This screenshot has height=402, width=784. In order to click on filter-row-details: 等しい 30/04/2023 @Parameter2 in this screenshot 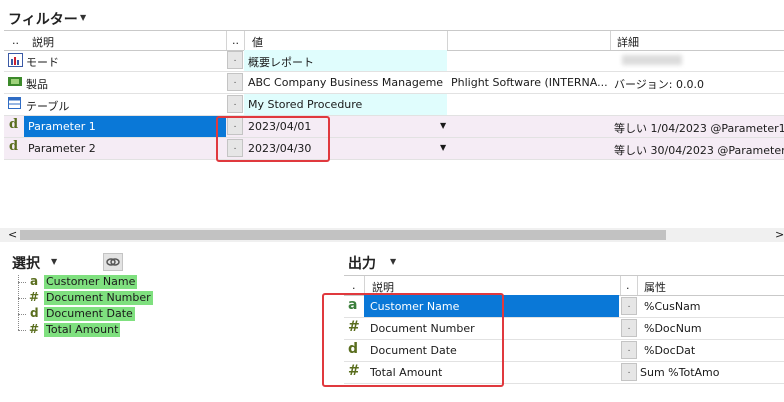, I will do `click(699, 150)`.